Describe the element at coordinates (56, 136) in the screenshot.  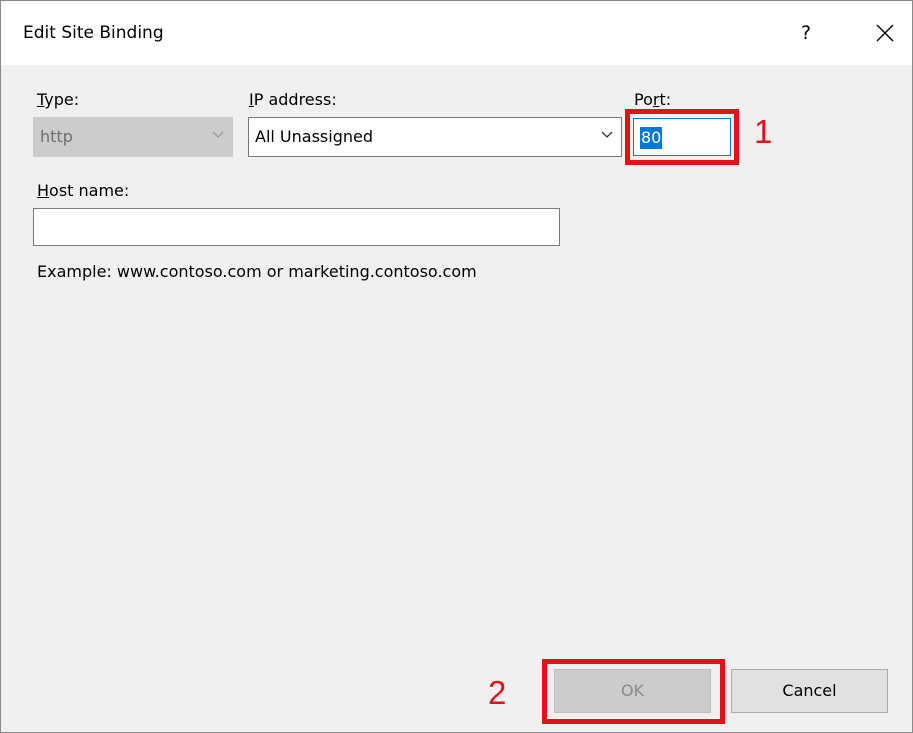
I see `type-select-value: http` at that location.